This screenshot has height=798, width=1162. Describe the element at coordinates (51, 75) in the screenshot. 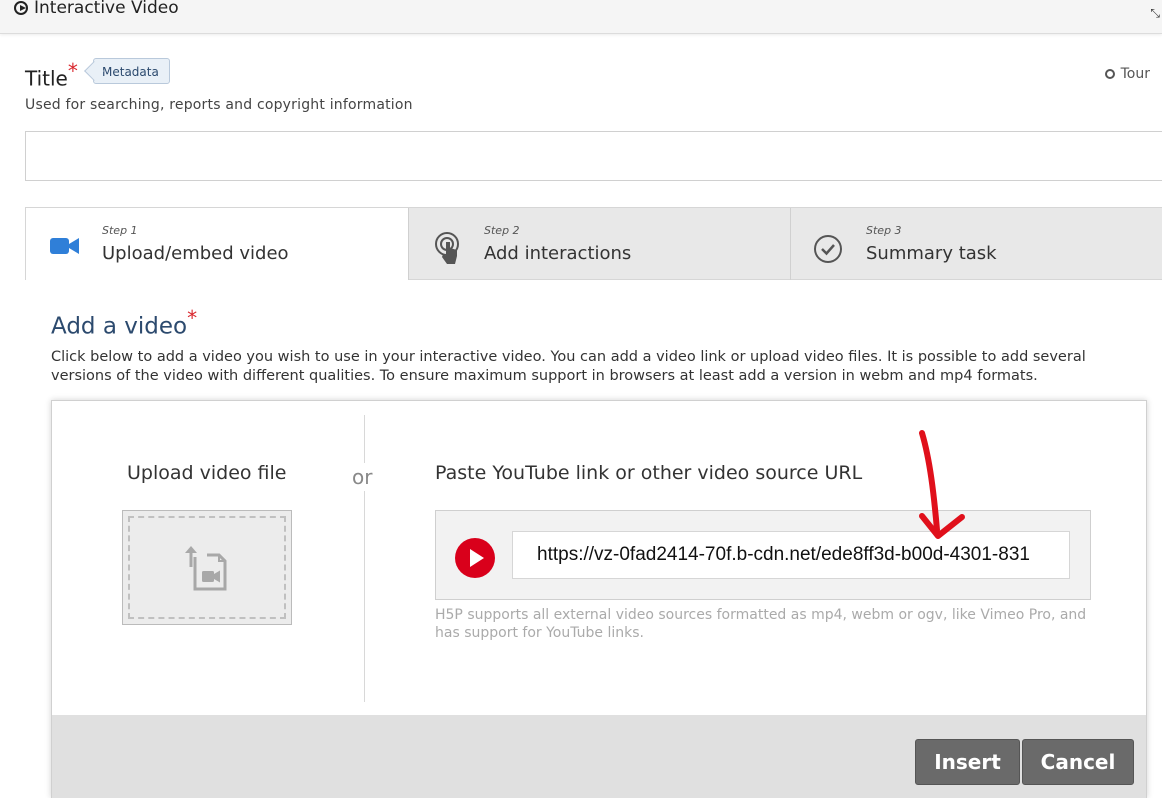

I see `title-label: Title*` at that location.